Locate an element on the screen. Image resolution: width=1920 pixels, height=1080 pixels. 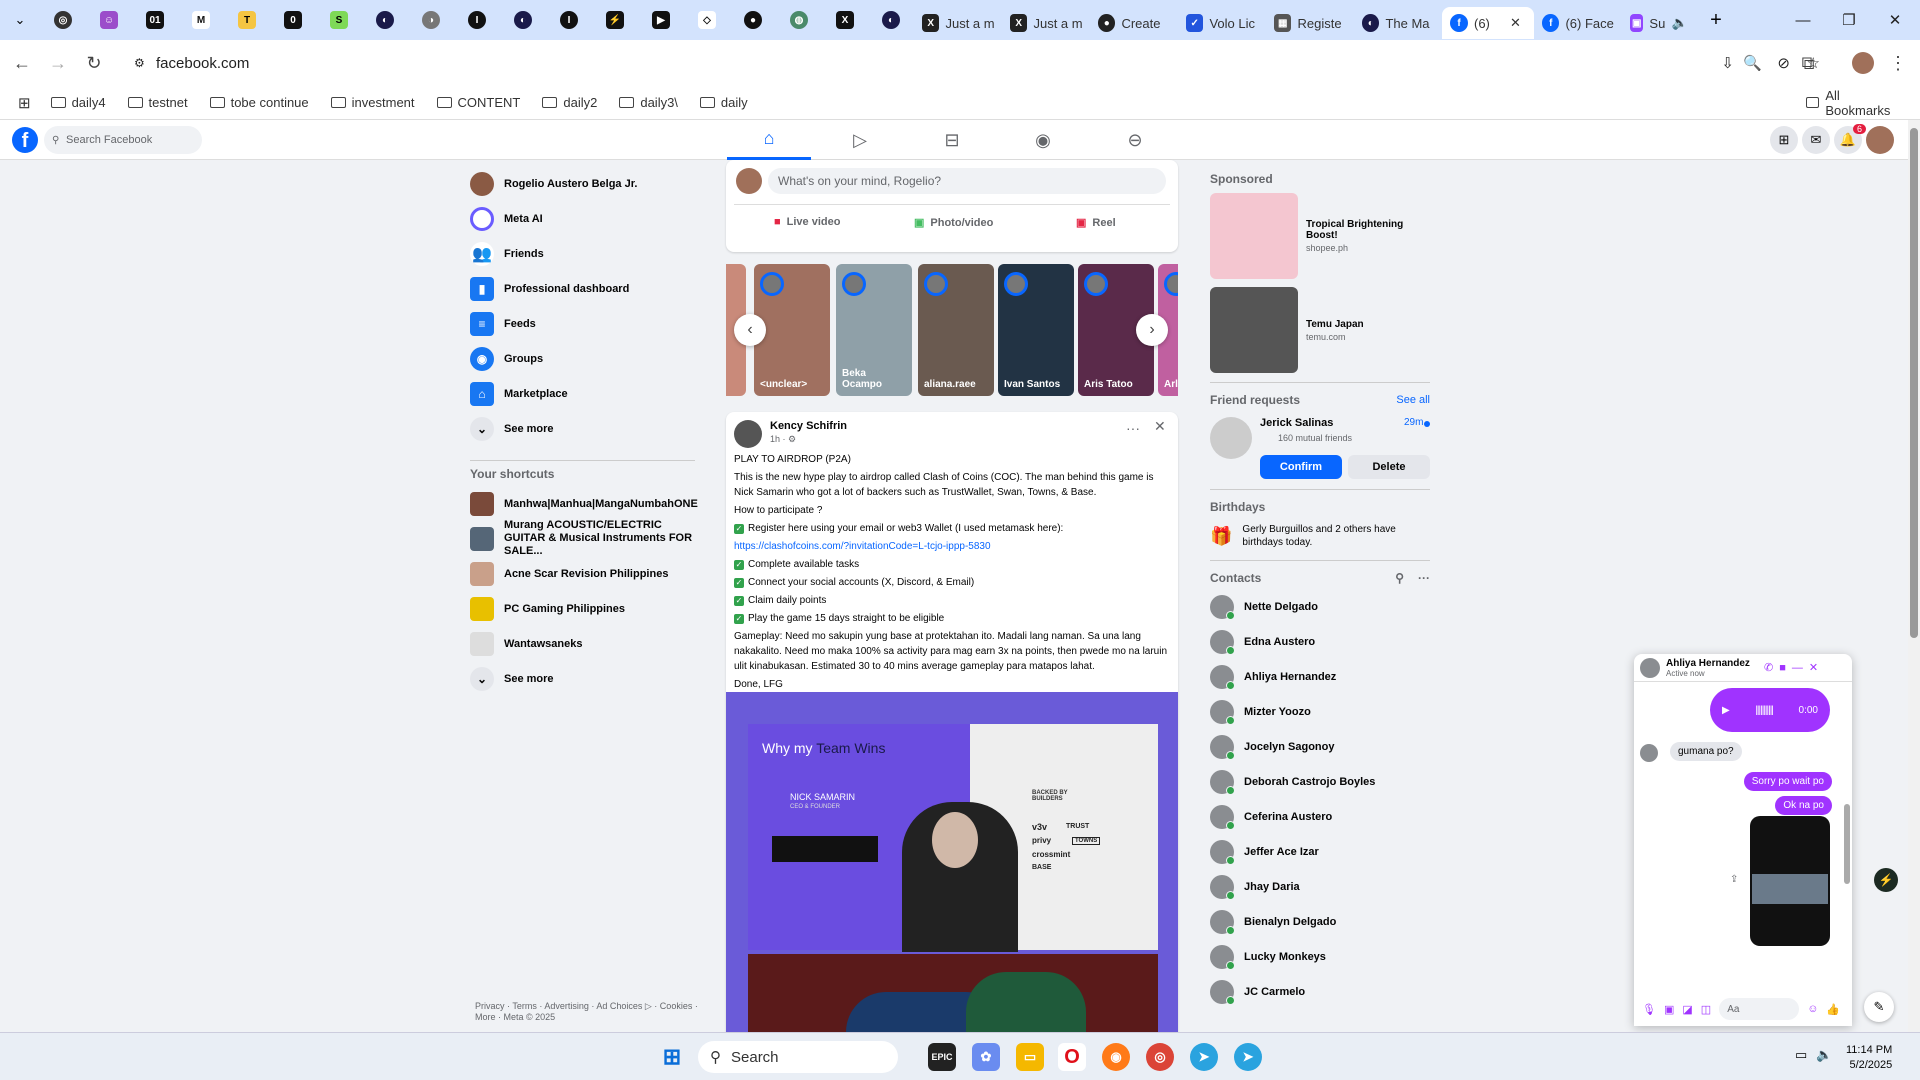
epic-games-icon: EPIC is located at coordinates (942, 1057).